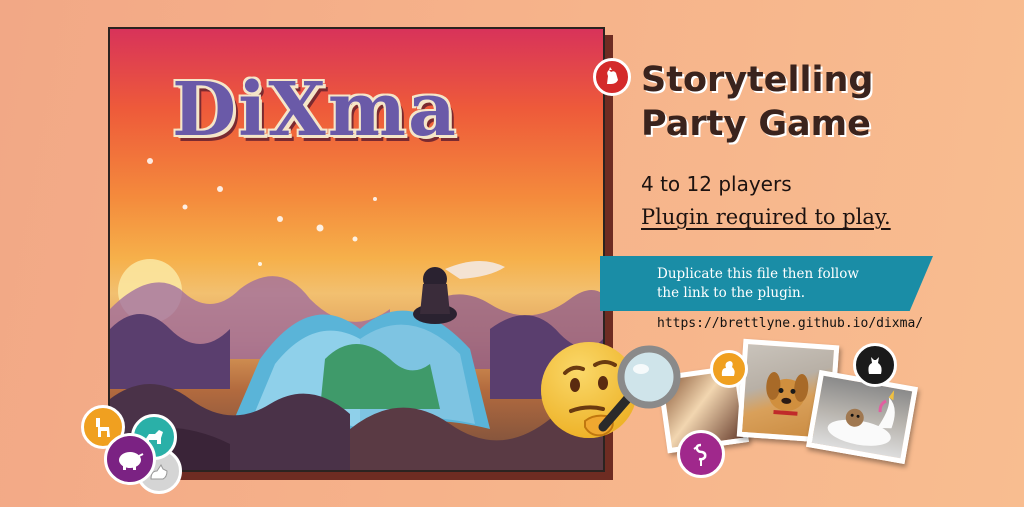 Image resolution: width=1024 pixels, height=507 pixels. Describe the element at coordinates (790, 323) in the screenshot. I see `plugin-url-link: https://brettlyne.github.io/dixma/` at that location.